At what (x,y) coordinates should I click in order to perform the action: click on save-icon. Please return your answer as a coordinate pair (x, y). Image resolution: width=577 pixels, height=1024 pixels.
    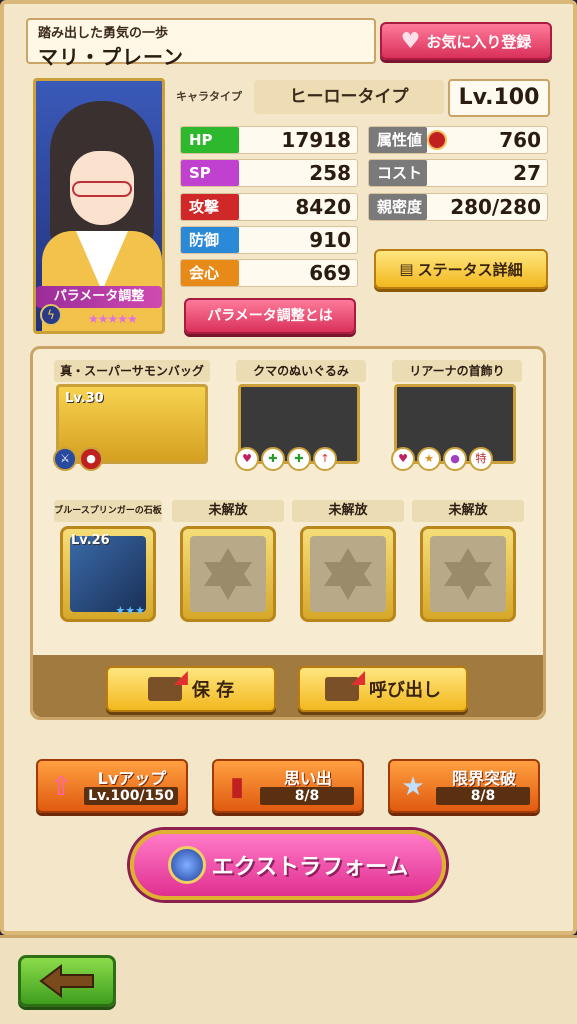
    Looking at the image, I should click on (164, 689).